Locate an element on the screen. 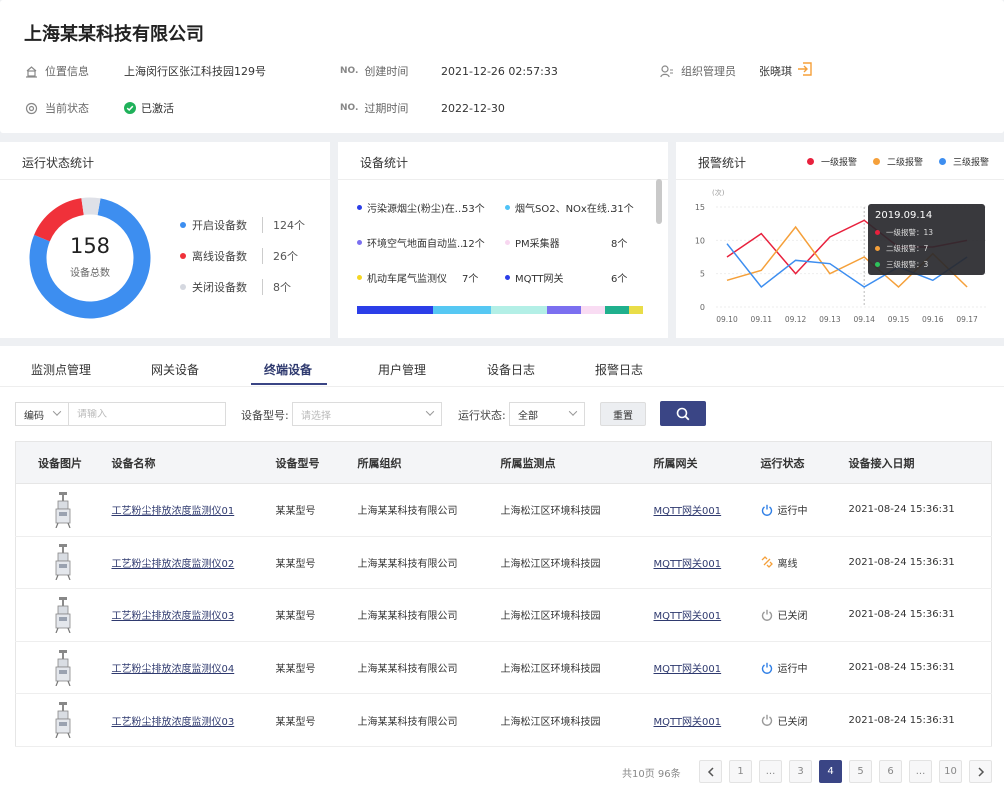 The height and width of the screenshot is (796, 1004). active-tab-indicator is located at coordinates (289, 384).